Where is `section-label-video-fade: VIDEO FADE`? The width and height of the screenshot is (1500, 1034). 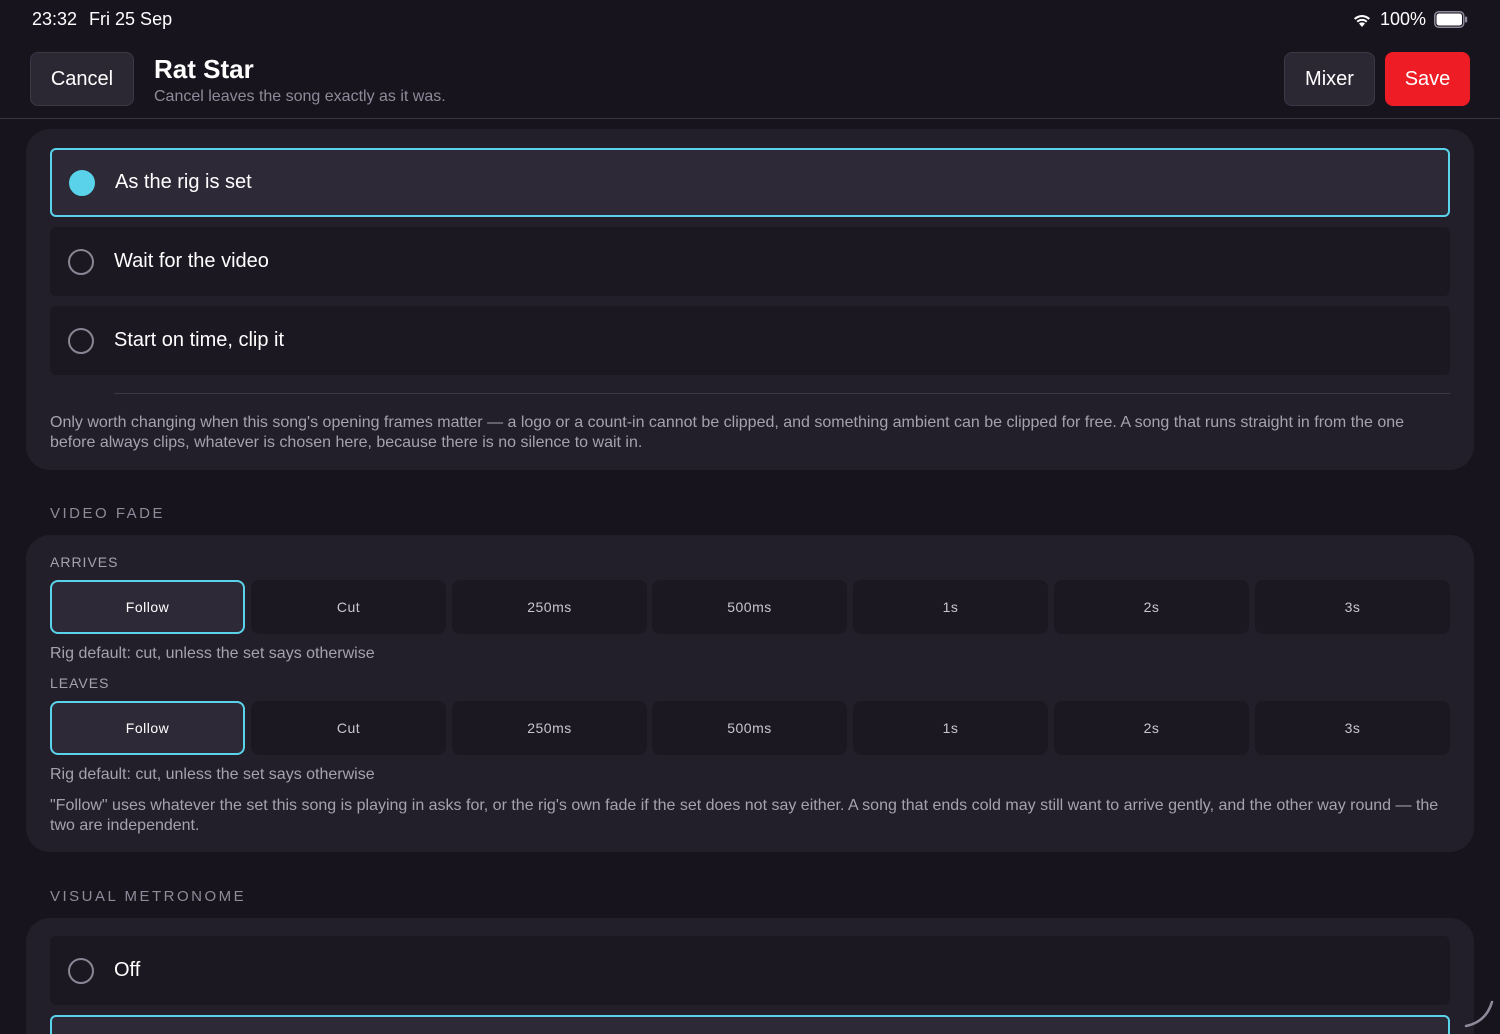 section-label-video-fade: VIDEO FADE is located at coordinates (108, 513).